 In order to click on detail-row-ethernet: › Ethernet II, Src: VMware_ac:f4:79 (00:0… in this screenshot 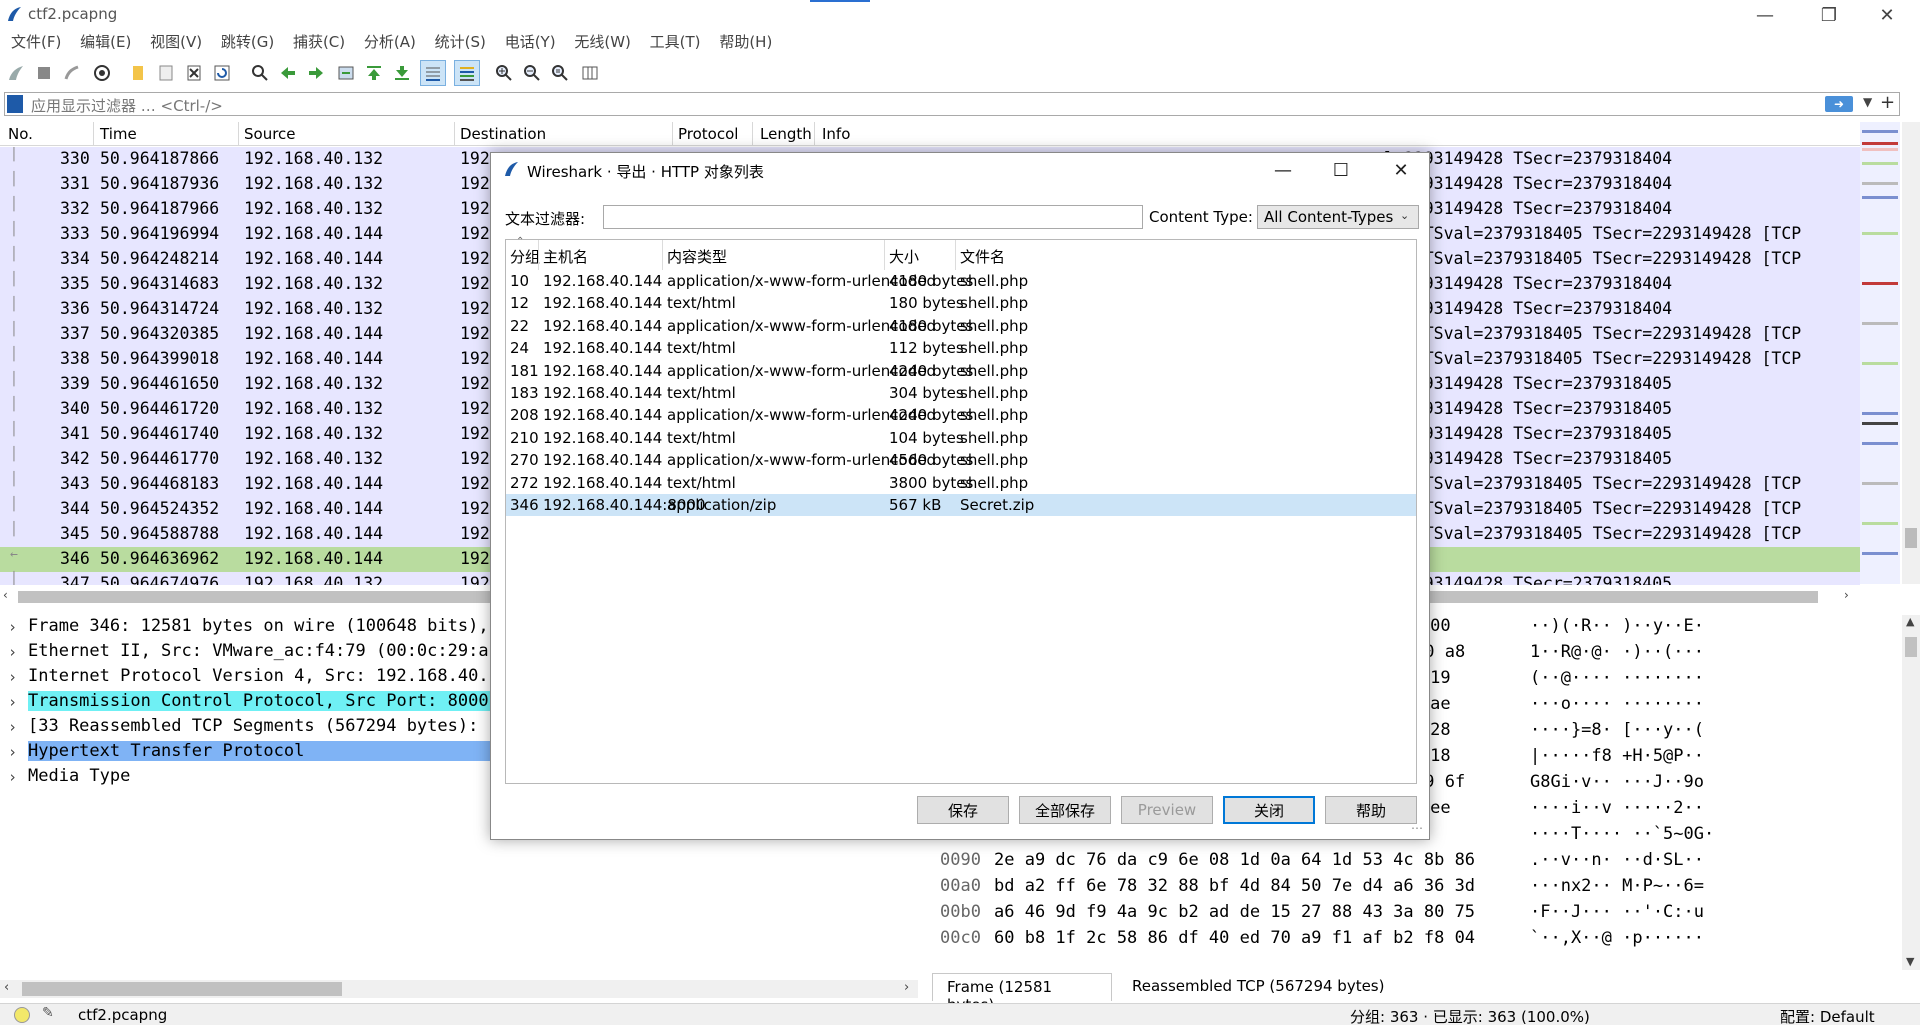, I will do `click(245, 652)`.